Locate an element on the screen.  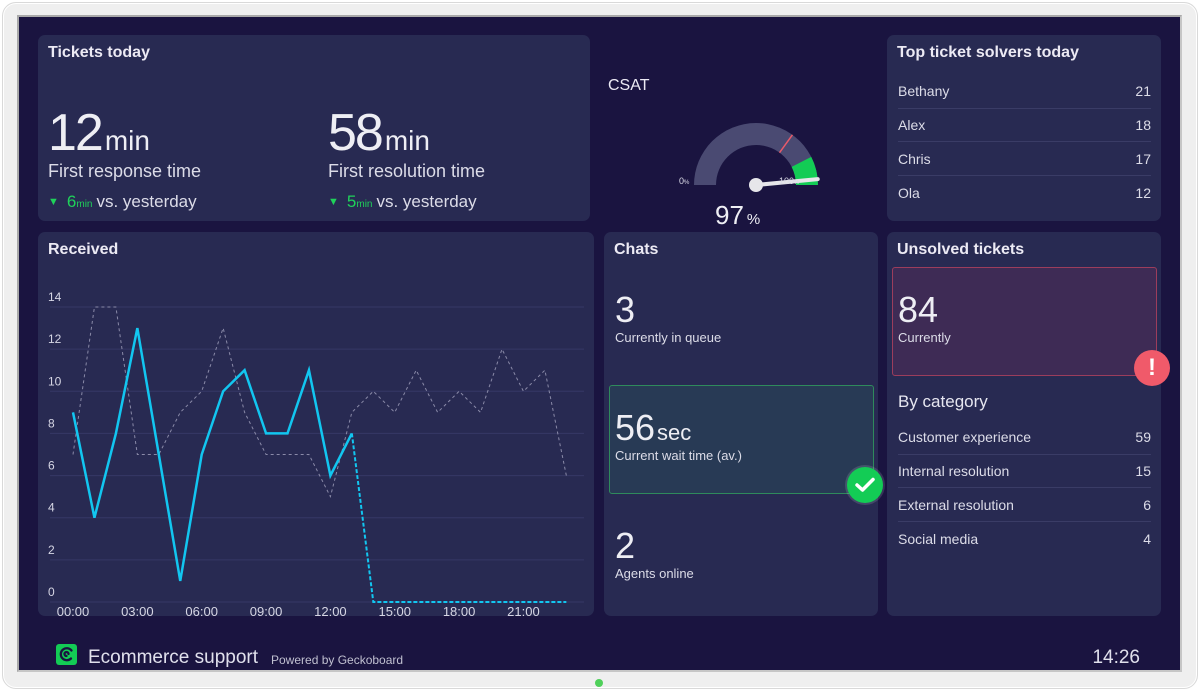
alert-exclamation-icon: ! is located at coordinates (1152, 368).